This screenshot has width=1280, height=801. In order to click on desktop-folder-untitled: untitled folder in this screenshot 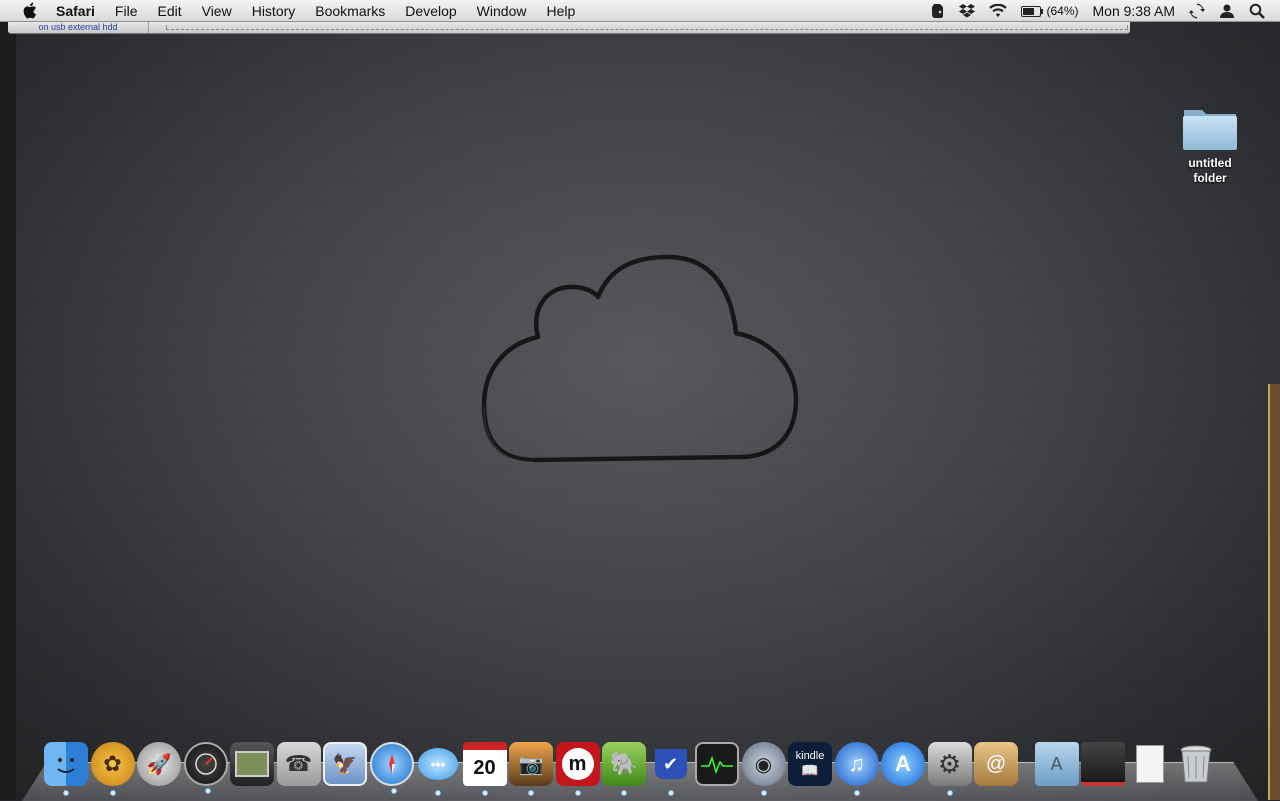, I will do `click(1210, 145)`.